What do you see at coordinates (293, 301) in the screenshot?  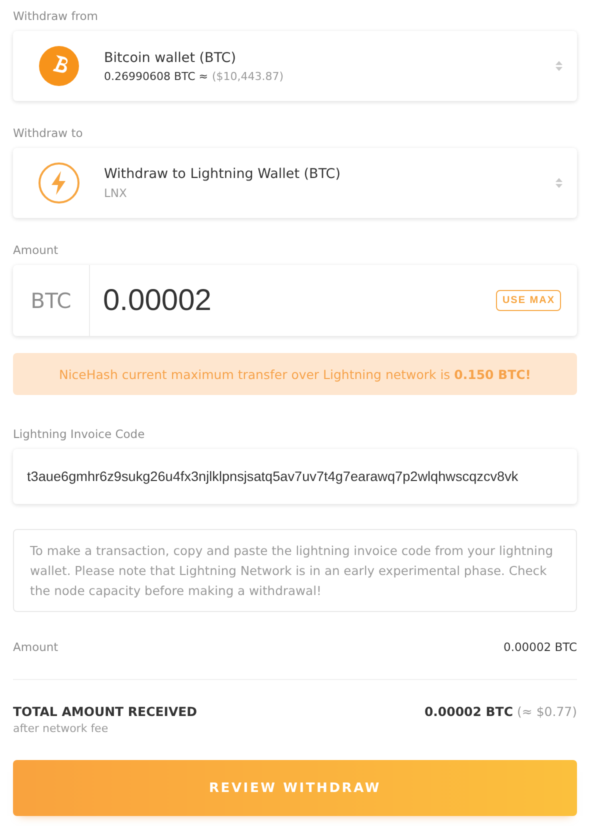 I see `amount-input: 0.00002` at bounding box center [293, 301].